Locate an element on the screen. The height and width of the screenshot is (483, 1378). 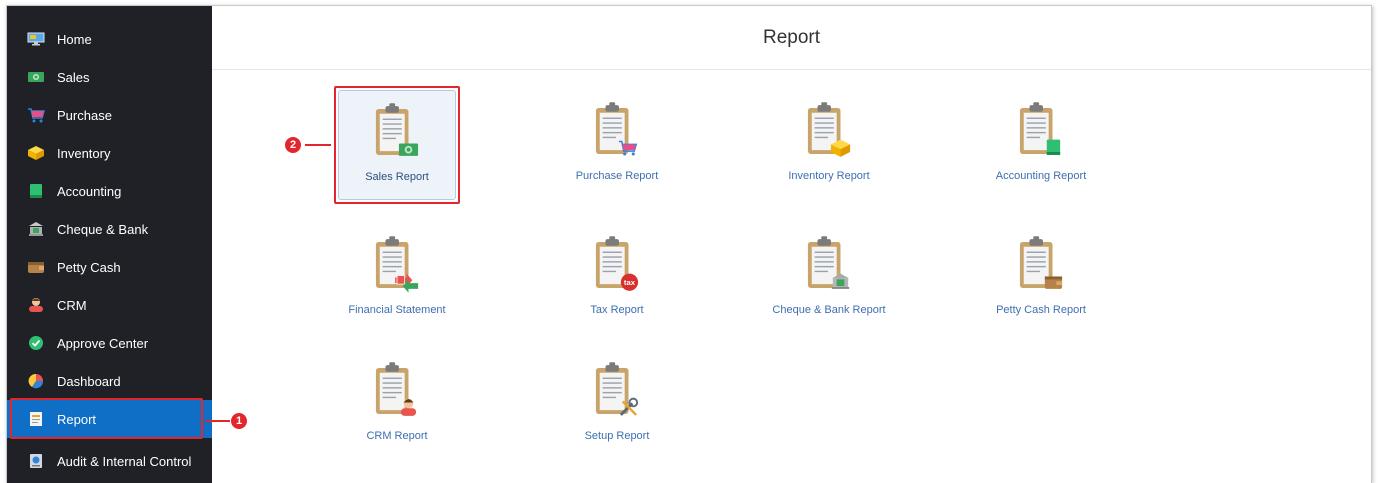
tile-cheque-and-bank-report: Cheque & Bank Report is located at coordinates (829, 279).